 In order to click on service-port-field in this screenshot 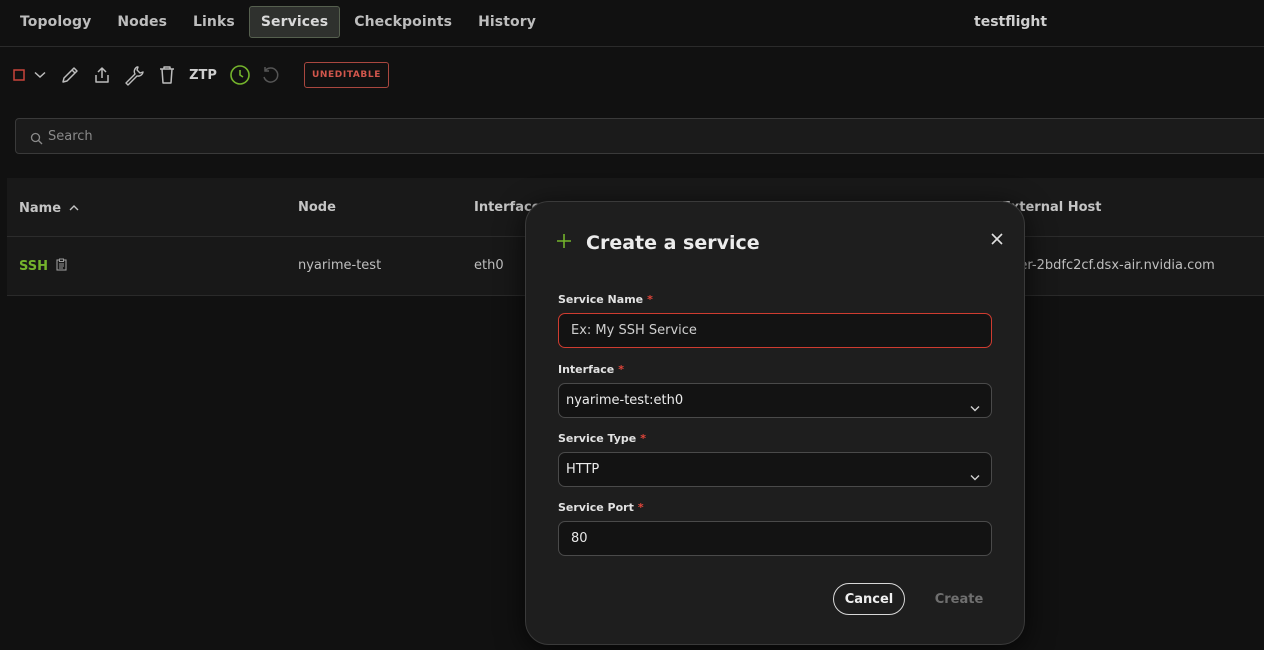, I will do `click(775, 538)`.